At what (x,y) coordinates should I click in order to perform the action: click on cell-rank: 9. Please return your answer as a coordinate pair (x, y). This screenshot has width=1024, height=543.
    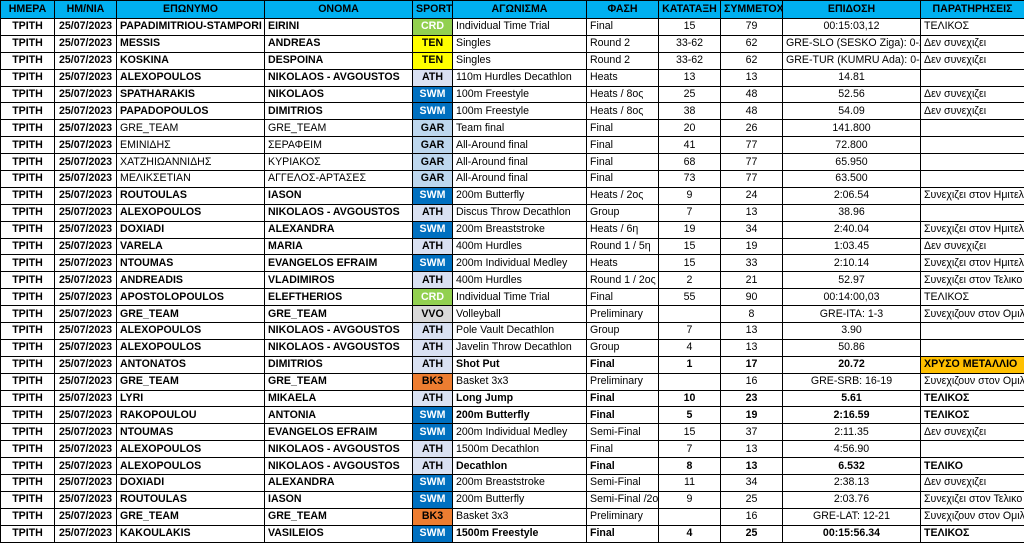
    Looking at the image, I should click on (690, 195).